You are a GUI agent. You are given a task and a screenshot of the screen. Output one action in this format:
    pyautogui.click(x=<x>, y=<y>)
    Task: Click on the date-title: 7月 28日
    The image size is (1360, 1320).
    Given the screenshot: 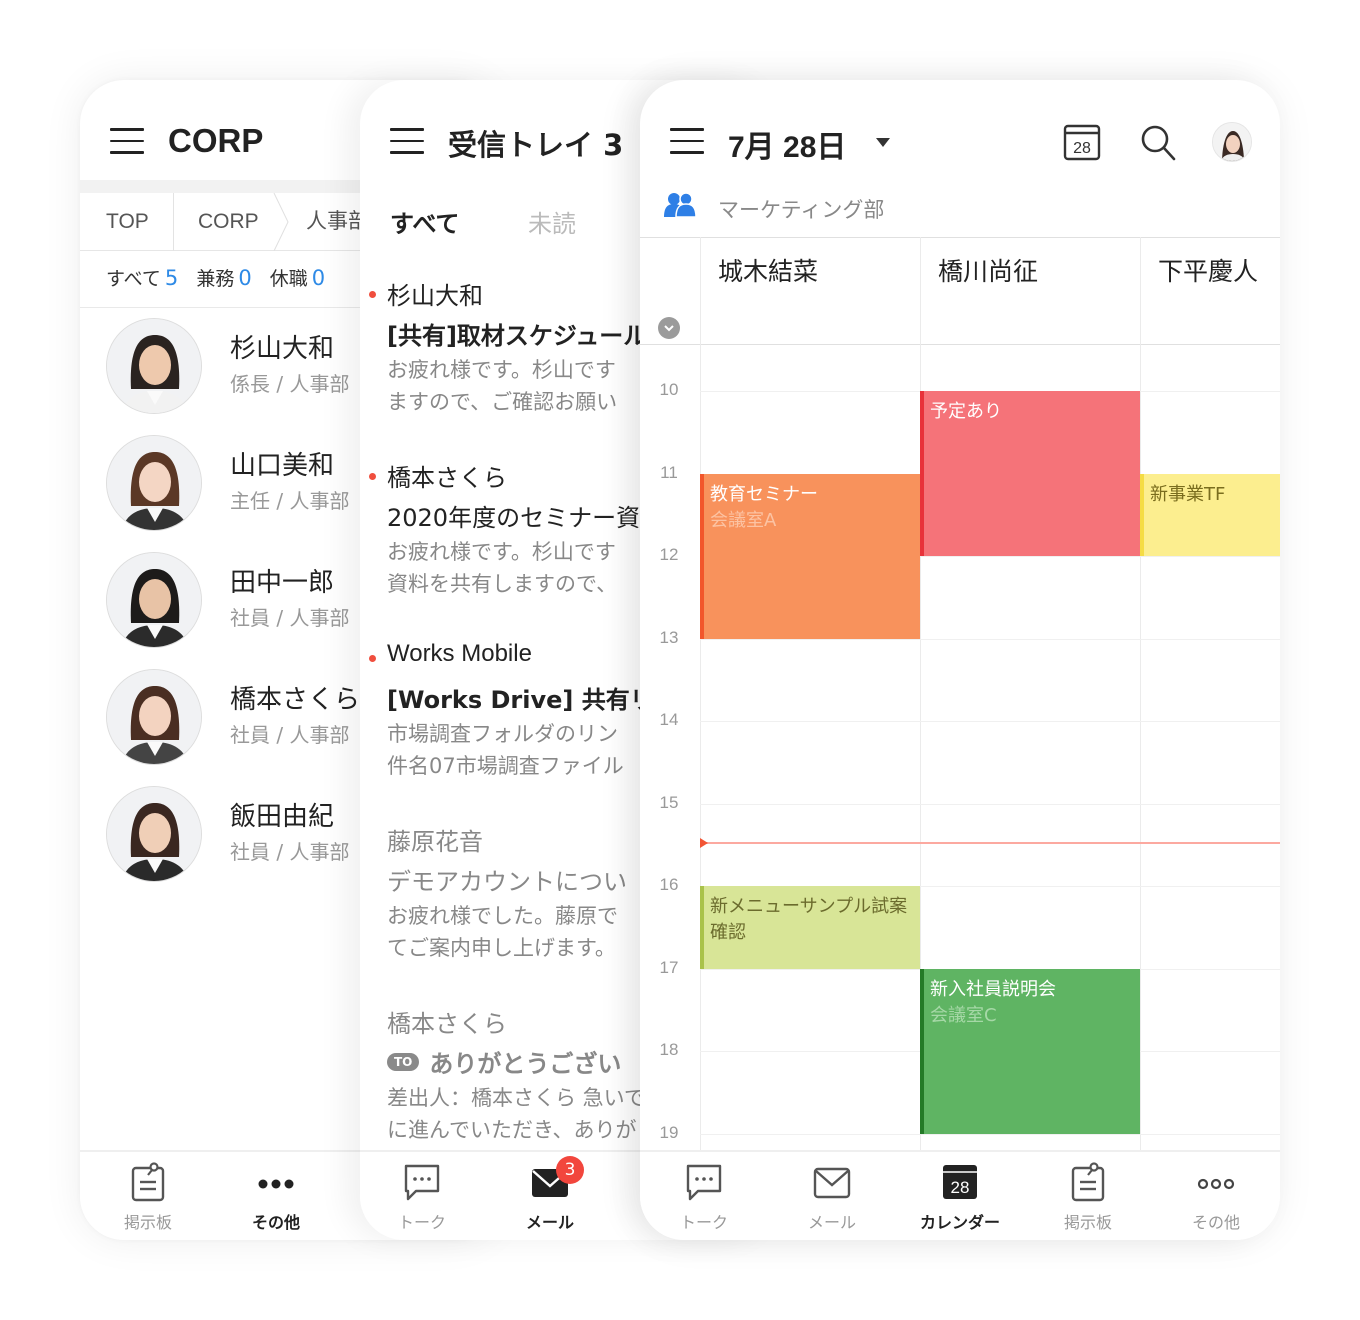 What is the action you would take?
    pyautogui.click(x=787, y=144)
    